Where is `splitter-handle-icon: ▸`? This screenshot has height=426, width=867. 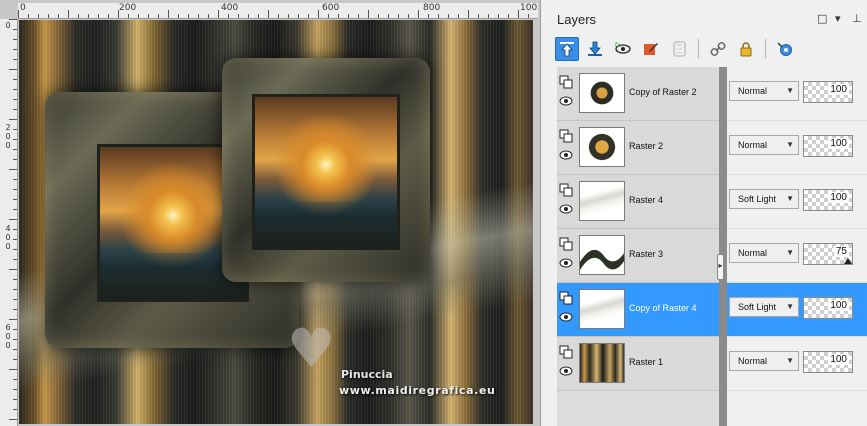
splitter-handle-icon: ▸ is located at coordinates (720, 267).